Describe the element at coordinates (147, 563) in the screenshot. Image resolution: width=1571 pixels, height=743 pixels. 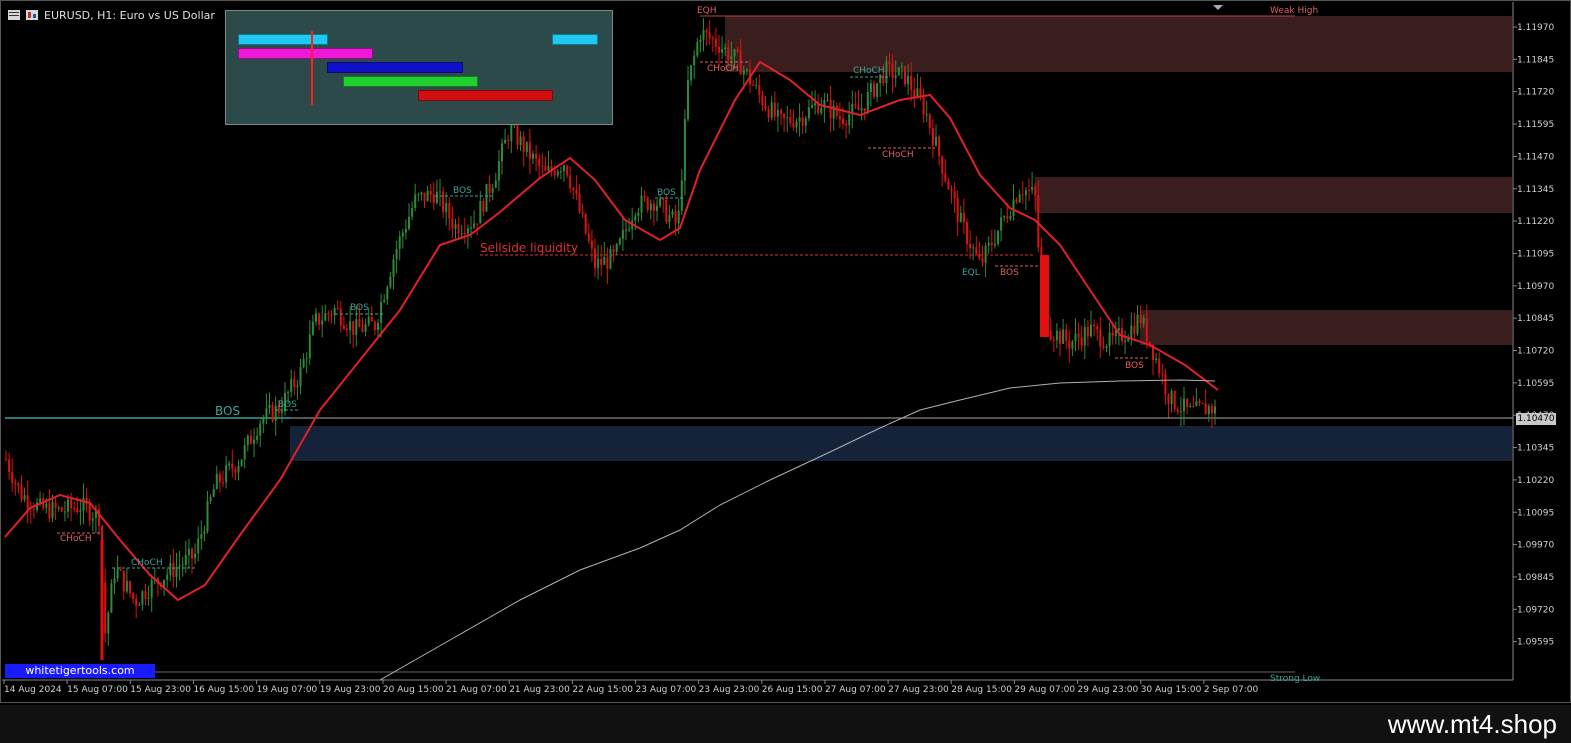
I see `choch-label: CHoCH` at that location.